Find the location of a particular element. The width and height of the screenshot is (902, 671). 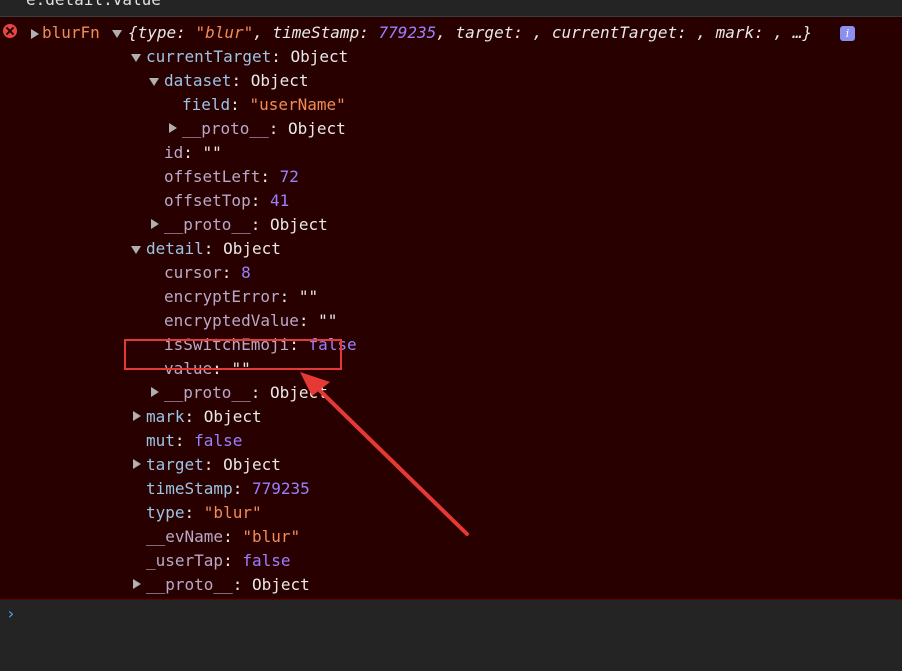

log-label: blurFn is located at coordinates (71, 32).